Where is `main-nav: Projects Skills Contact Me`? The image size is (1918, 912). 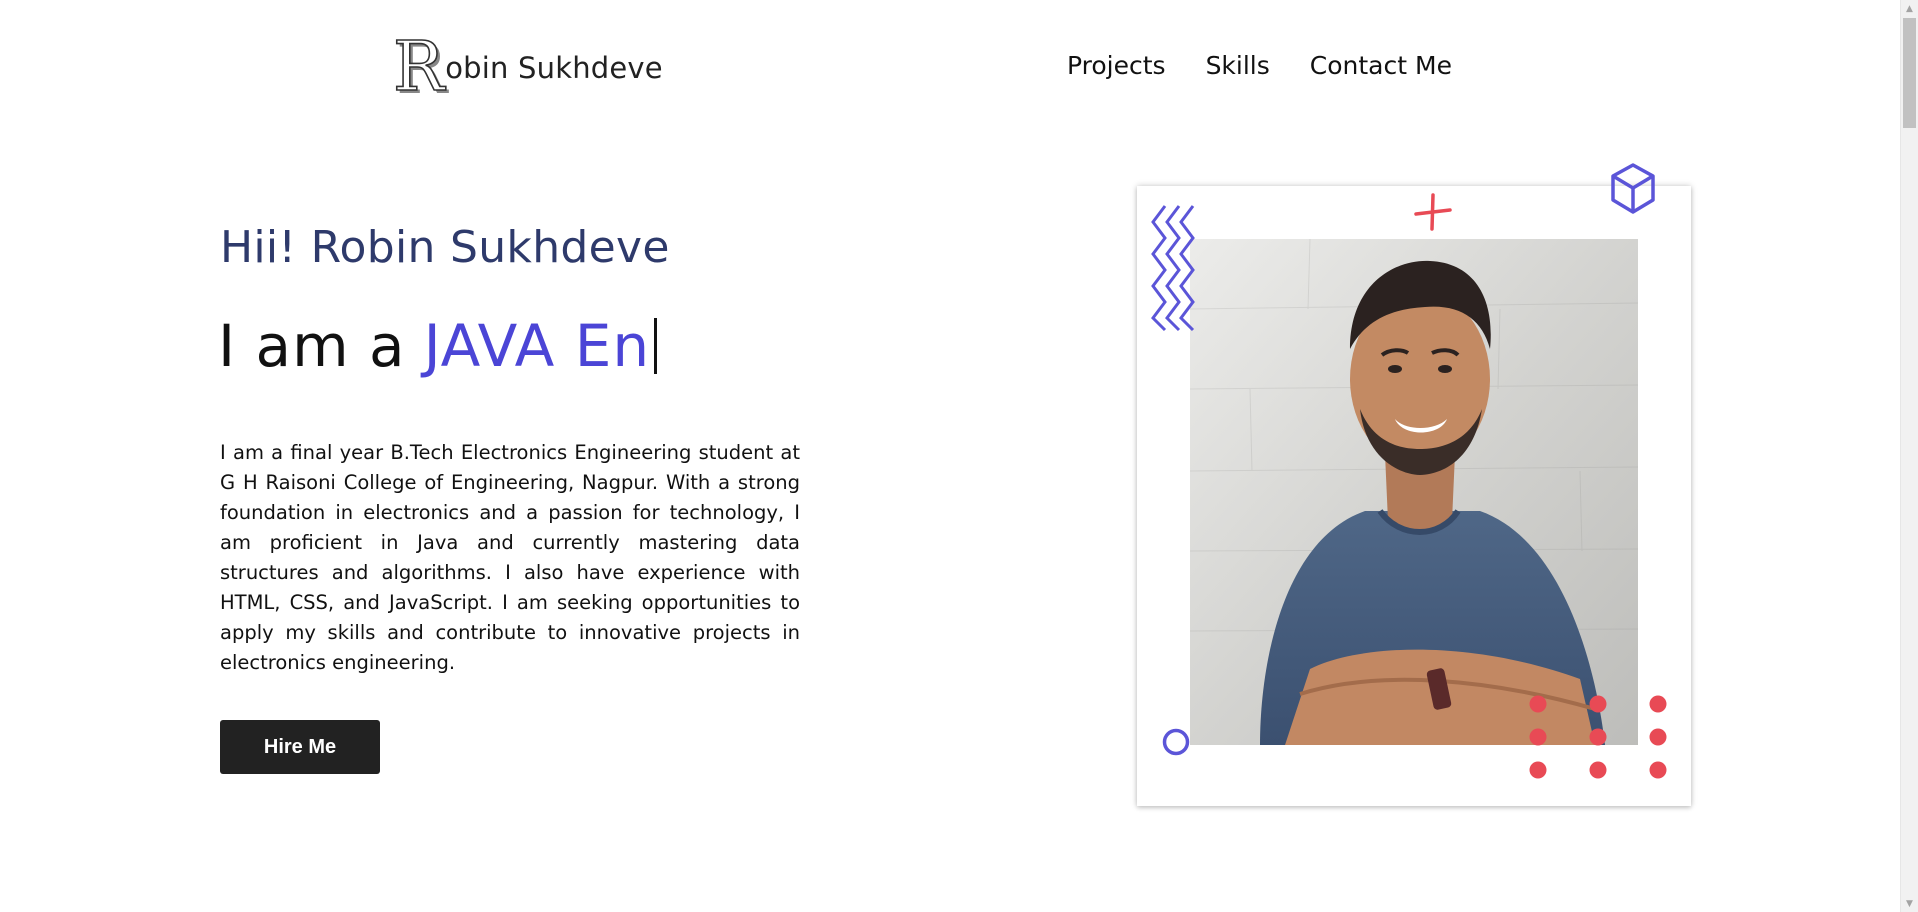 main-nav: Projects Skills Contact Me is located at coordinates (1259, 66).